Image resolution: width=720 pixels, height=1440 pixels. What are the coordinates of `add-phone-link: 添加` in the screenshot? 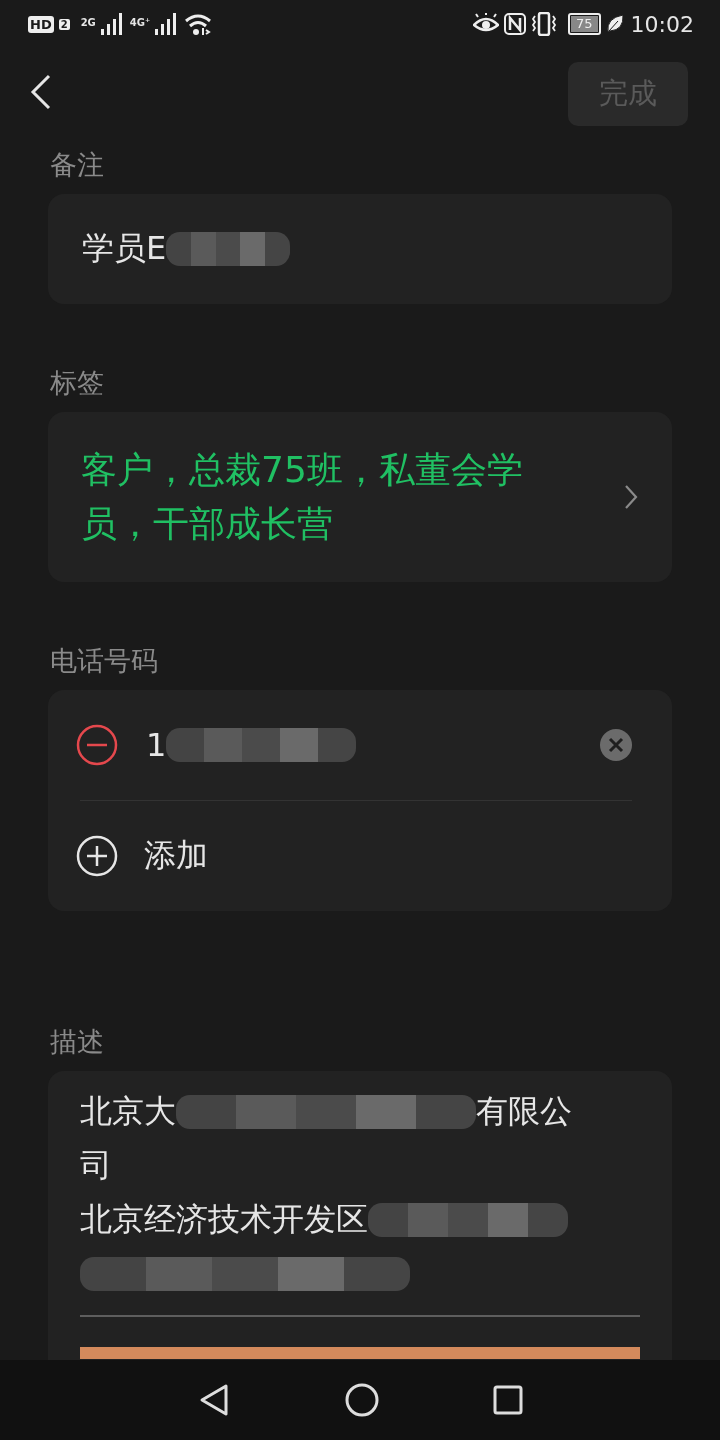 It's located at (176, 856).